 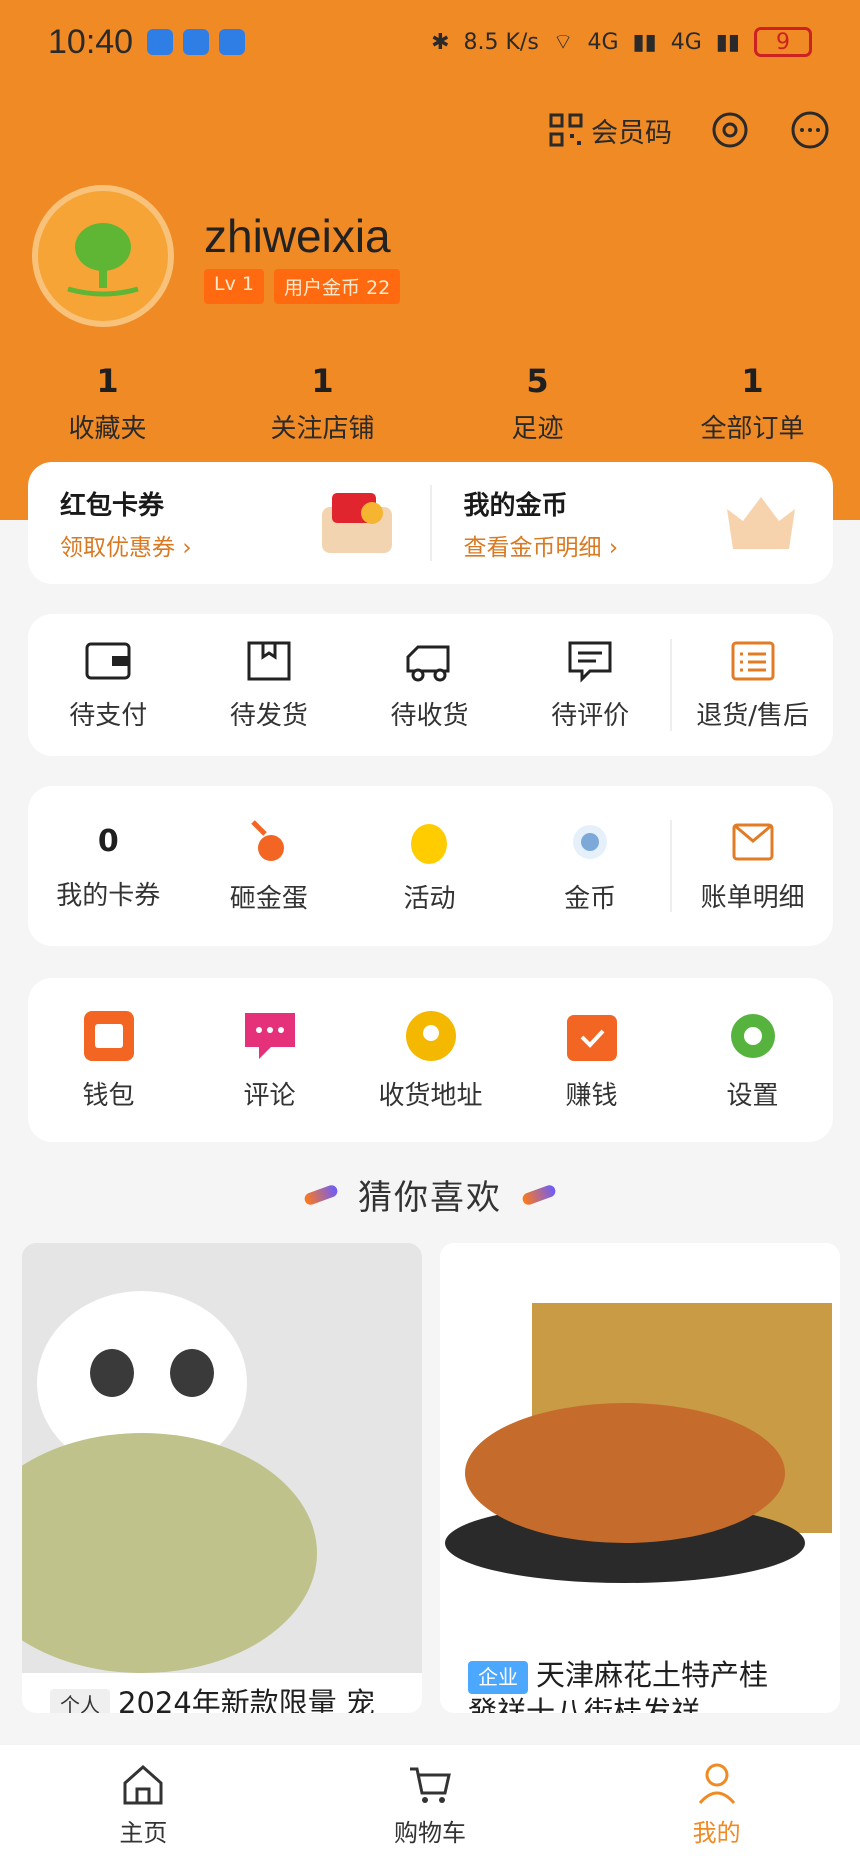 What do you see at coordinates (716, 1832) in the screenshot?
I see `nav-label: 我的` at bounding box center [716, 1832].